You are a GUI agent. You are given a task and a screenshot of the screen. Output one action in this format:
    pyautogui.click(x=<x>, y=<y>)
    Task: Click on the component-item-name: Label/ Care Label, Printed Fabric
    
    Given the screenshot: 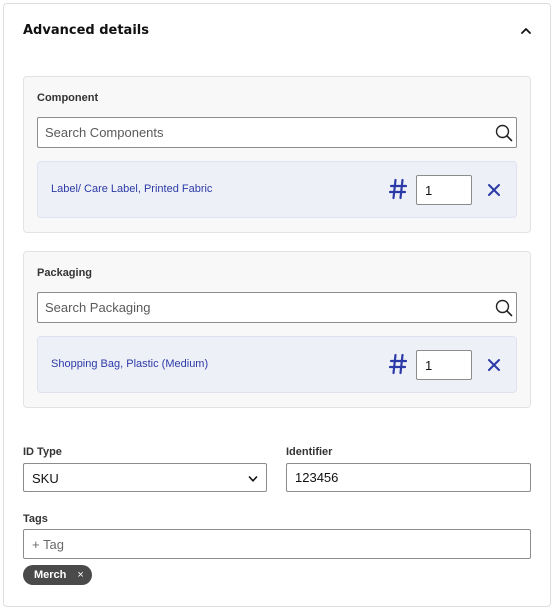 What is the action you would take?
    pyautogui.click(x=131, y=189)
    